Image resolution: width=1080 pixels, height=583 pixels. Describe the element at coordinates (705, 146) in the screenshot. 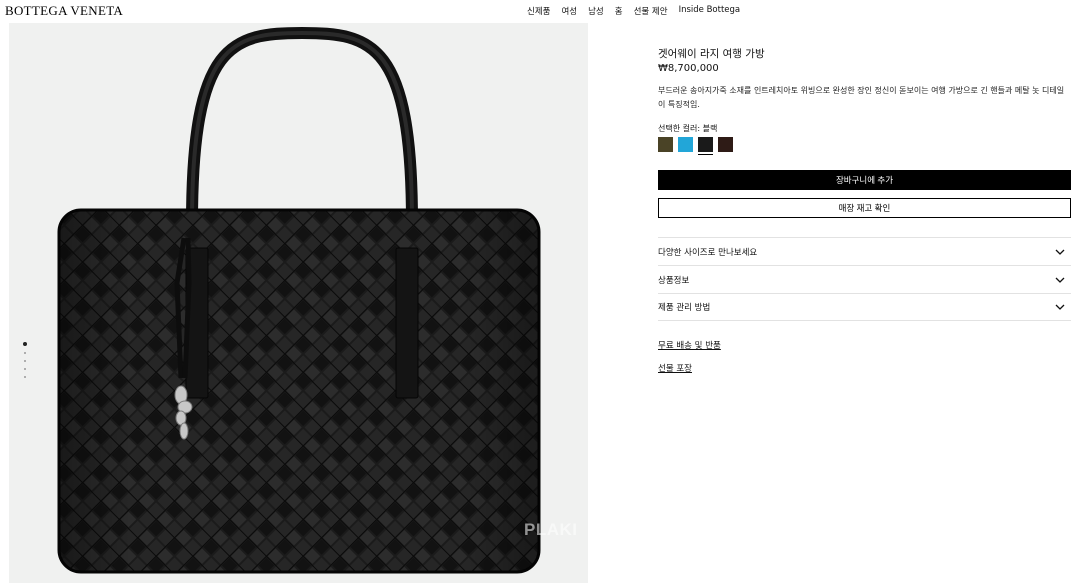

I see `swatch-black` at that location.